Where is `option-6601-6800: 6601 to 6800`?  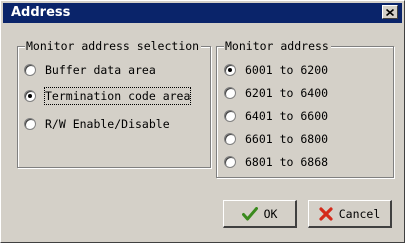
option-6601-6800: 6601 to 6800 is located at coordinates (276, 139).